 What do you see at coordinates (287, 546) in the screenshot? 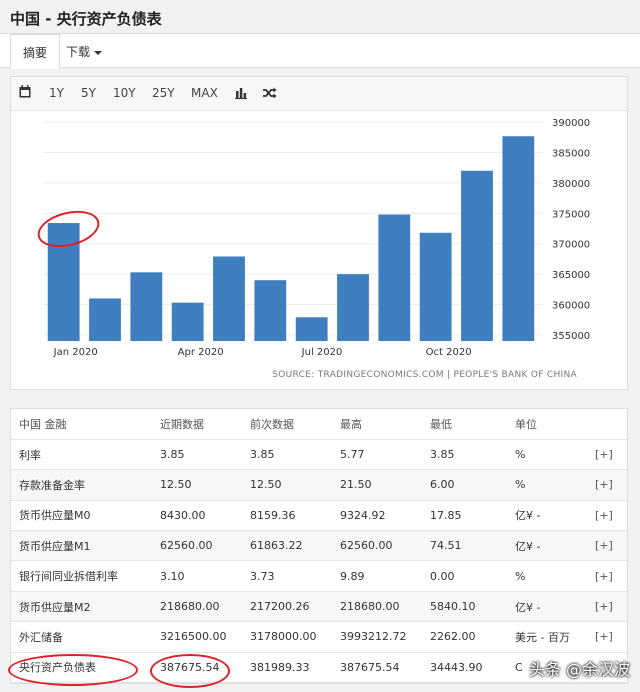
I see `cell-previous: 61863.22` at bounding box center [287, 546].